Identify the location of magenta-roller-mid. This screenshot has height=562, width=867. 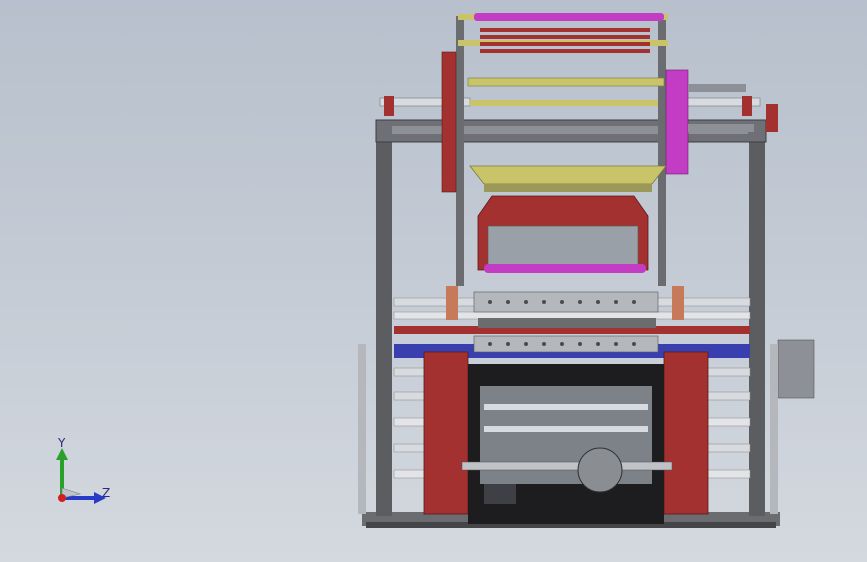
(565, 268).